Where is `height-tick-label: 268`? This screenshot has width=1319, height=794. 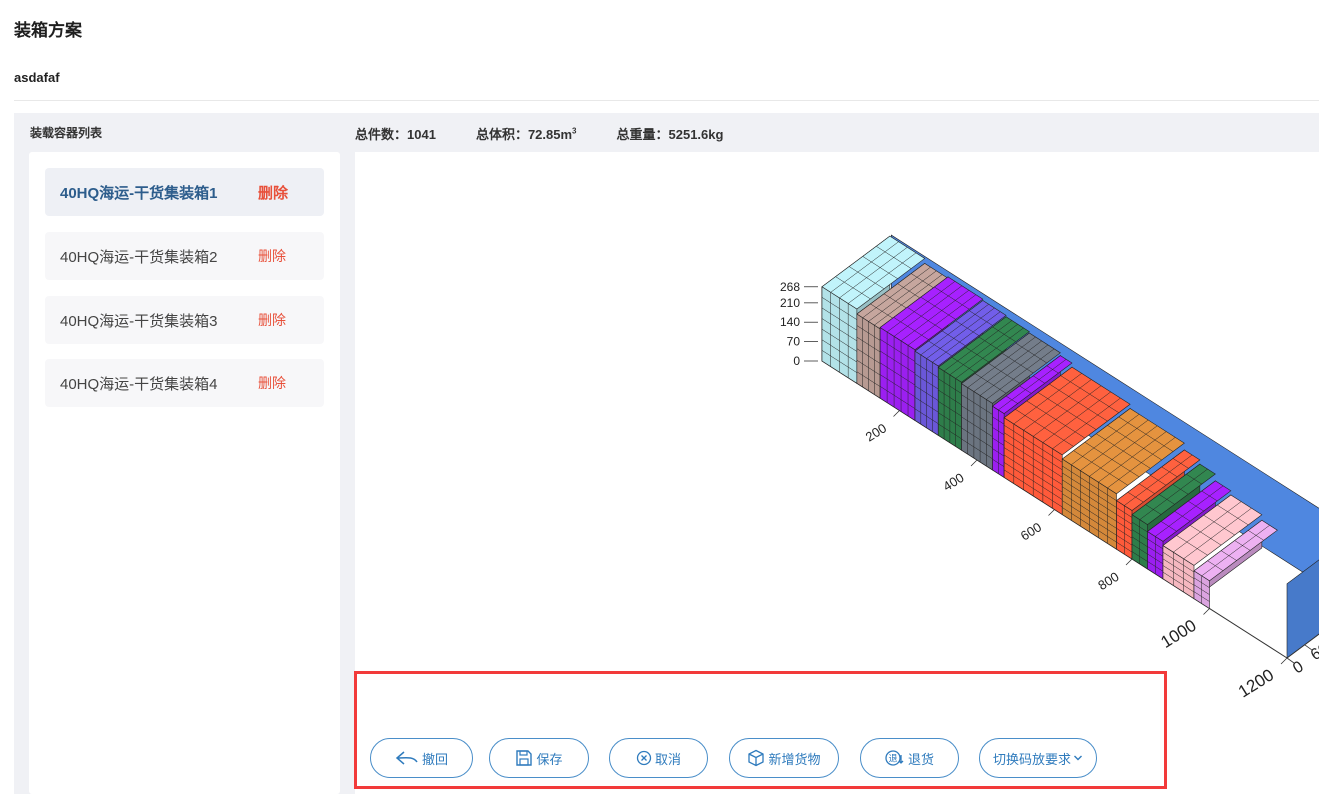
height-tick-label: 268 is located at coordinates (790, 287).